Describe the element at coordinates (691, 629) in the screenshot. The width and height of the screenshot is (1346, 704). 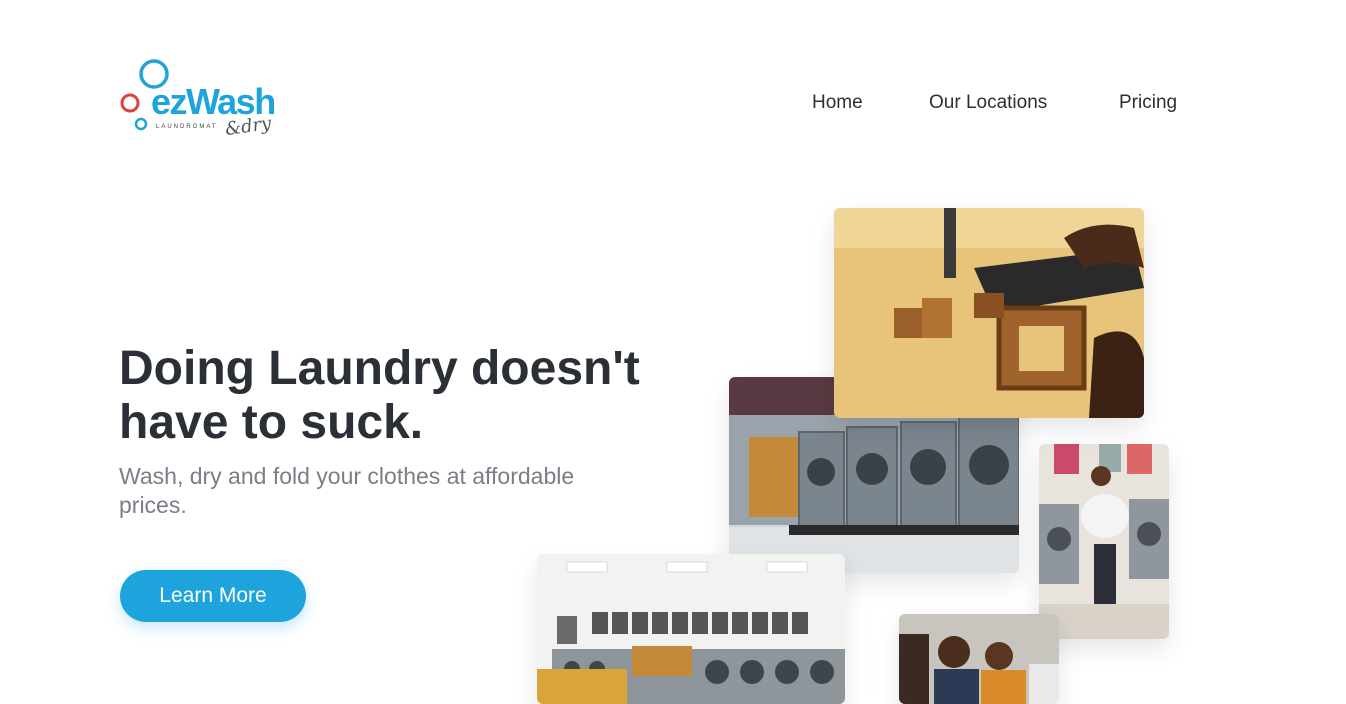
I see `photo-laundromat-interior` at that location.